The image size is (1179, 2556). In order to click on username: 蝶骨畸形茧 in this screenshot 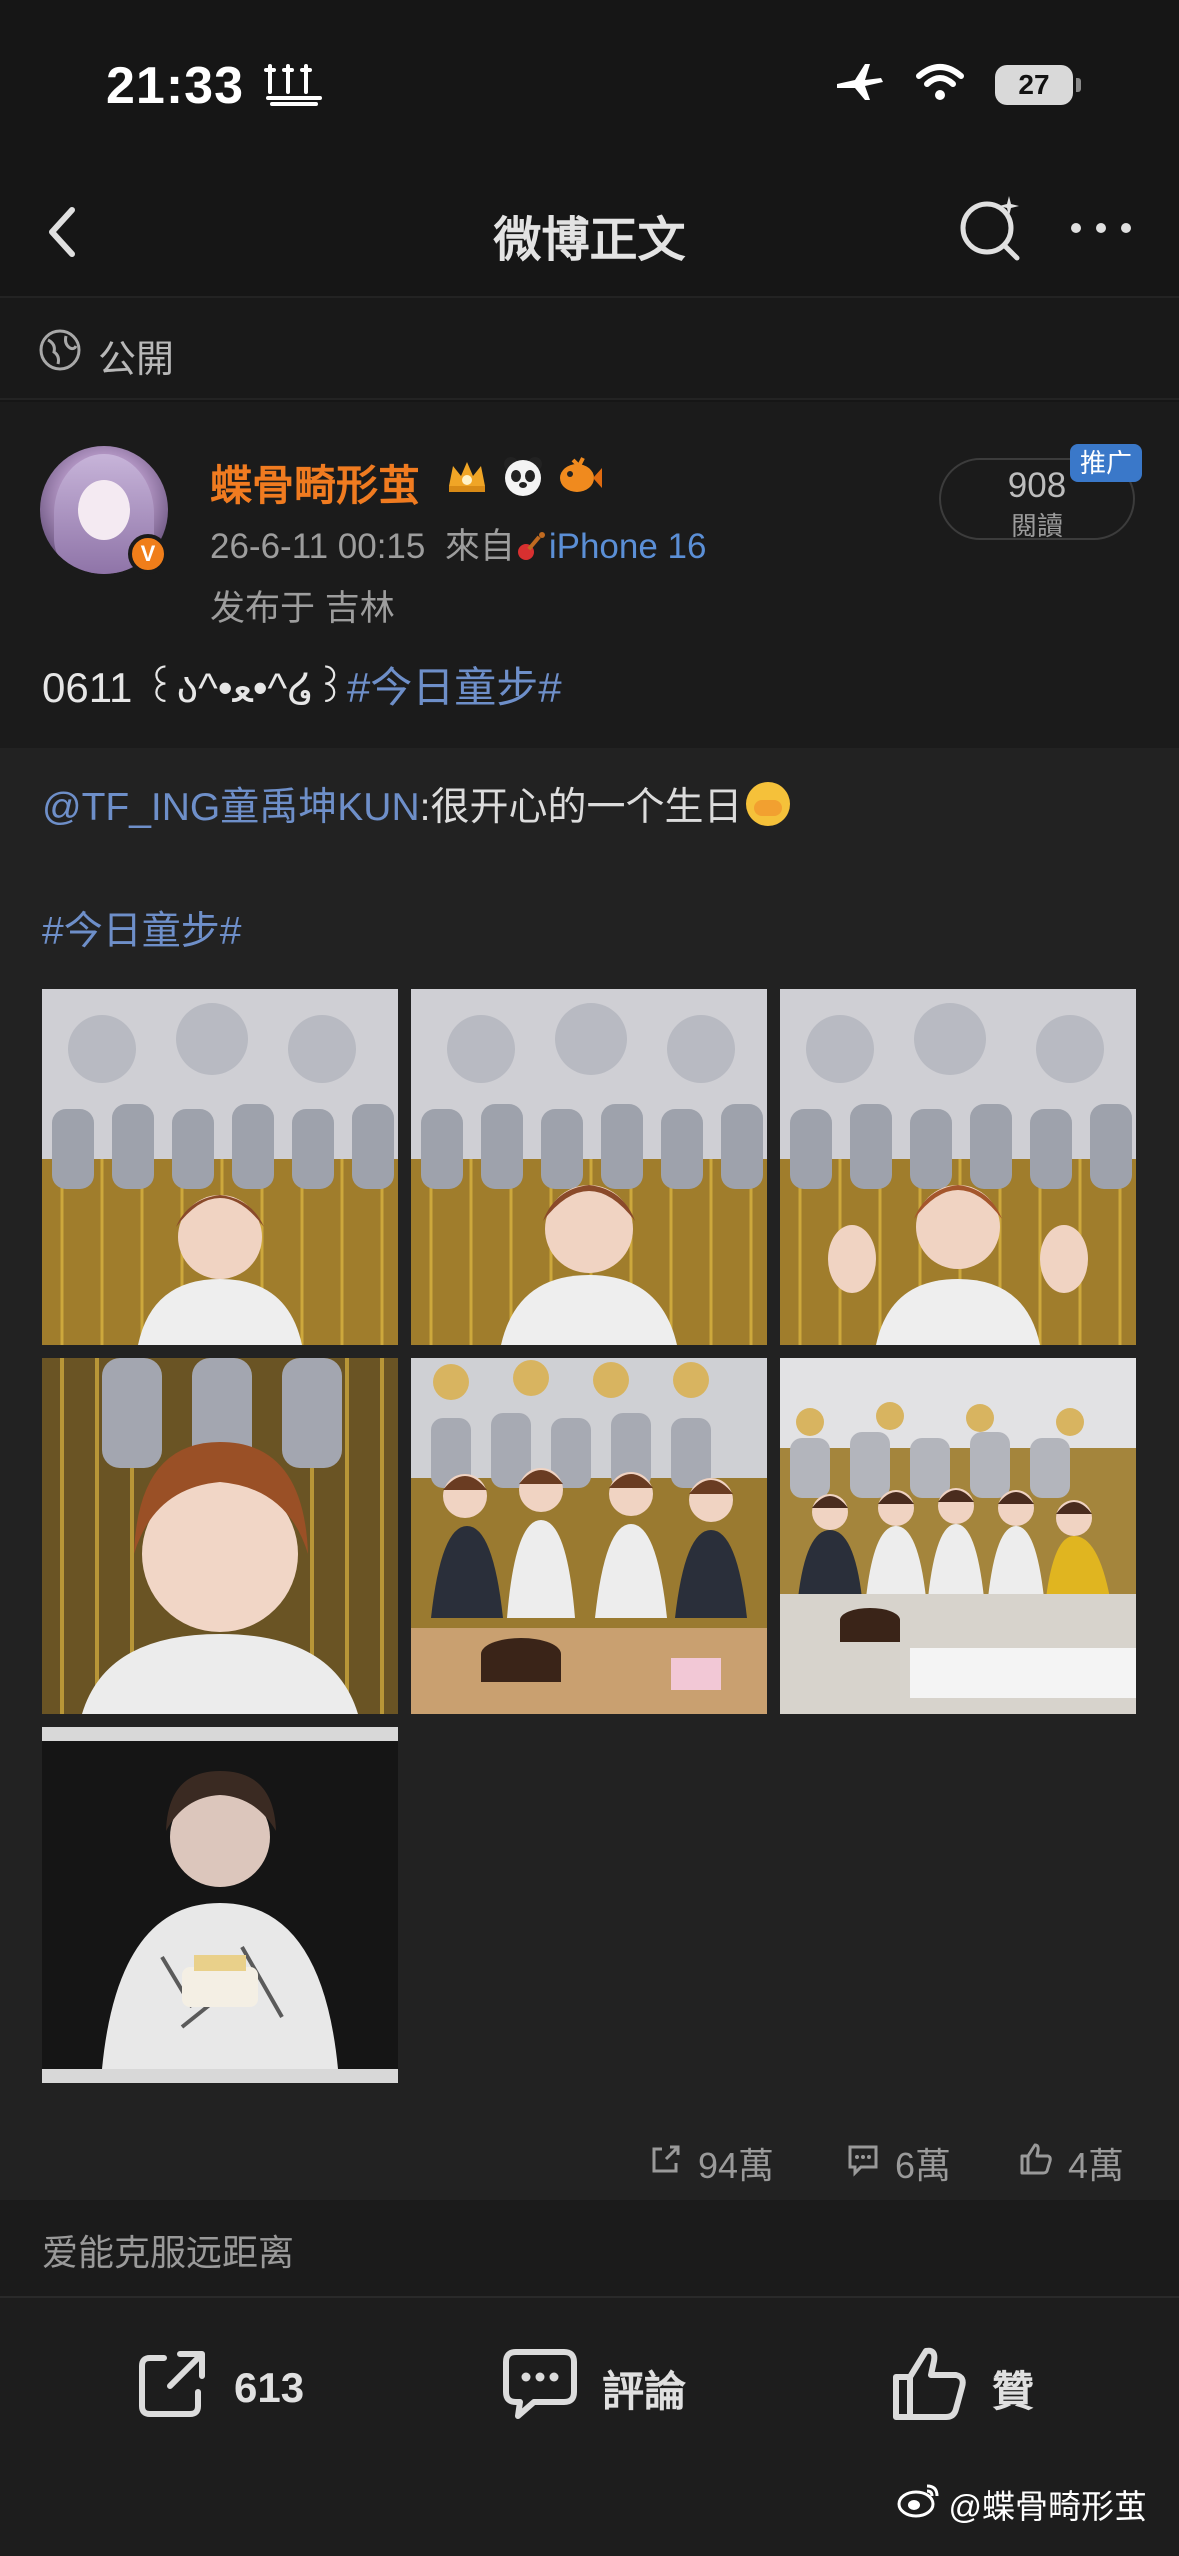, I will do `click(315, 482)`.